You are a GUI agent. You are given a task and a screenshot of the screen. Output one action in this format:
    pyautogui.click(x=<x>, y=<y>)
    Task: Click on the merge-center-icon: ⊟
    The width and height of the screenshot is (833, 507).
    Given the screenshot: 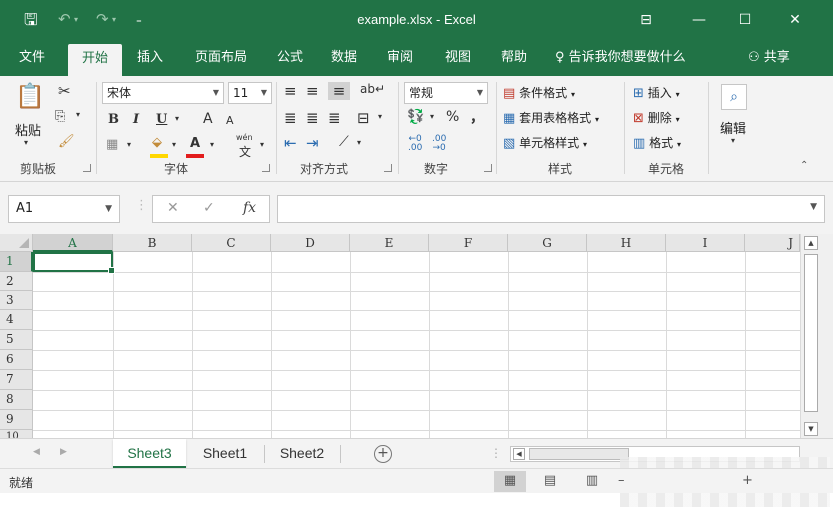 What is the action you would take?
    pyautogui.click(x=363, y=118)
    